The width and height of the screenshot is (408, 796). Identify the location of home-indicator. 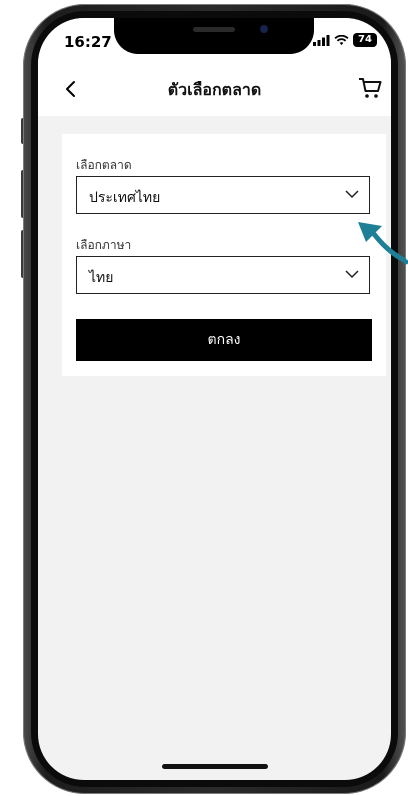
(215, 766).